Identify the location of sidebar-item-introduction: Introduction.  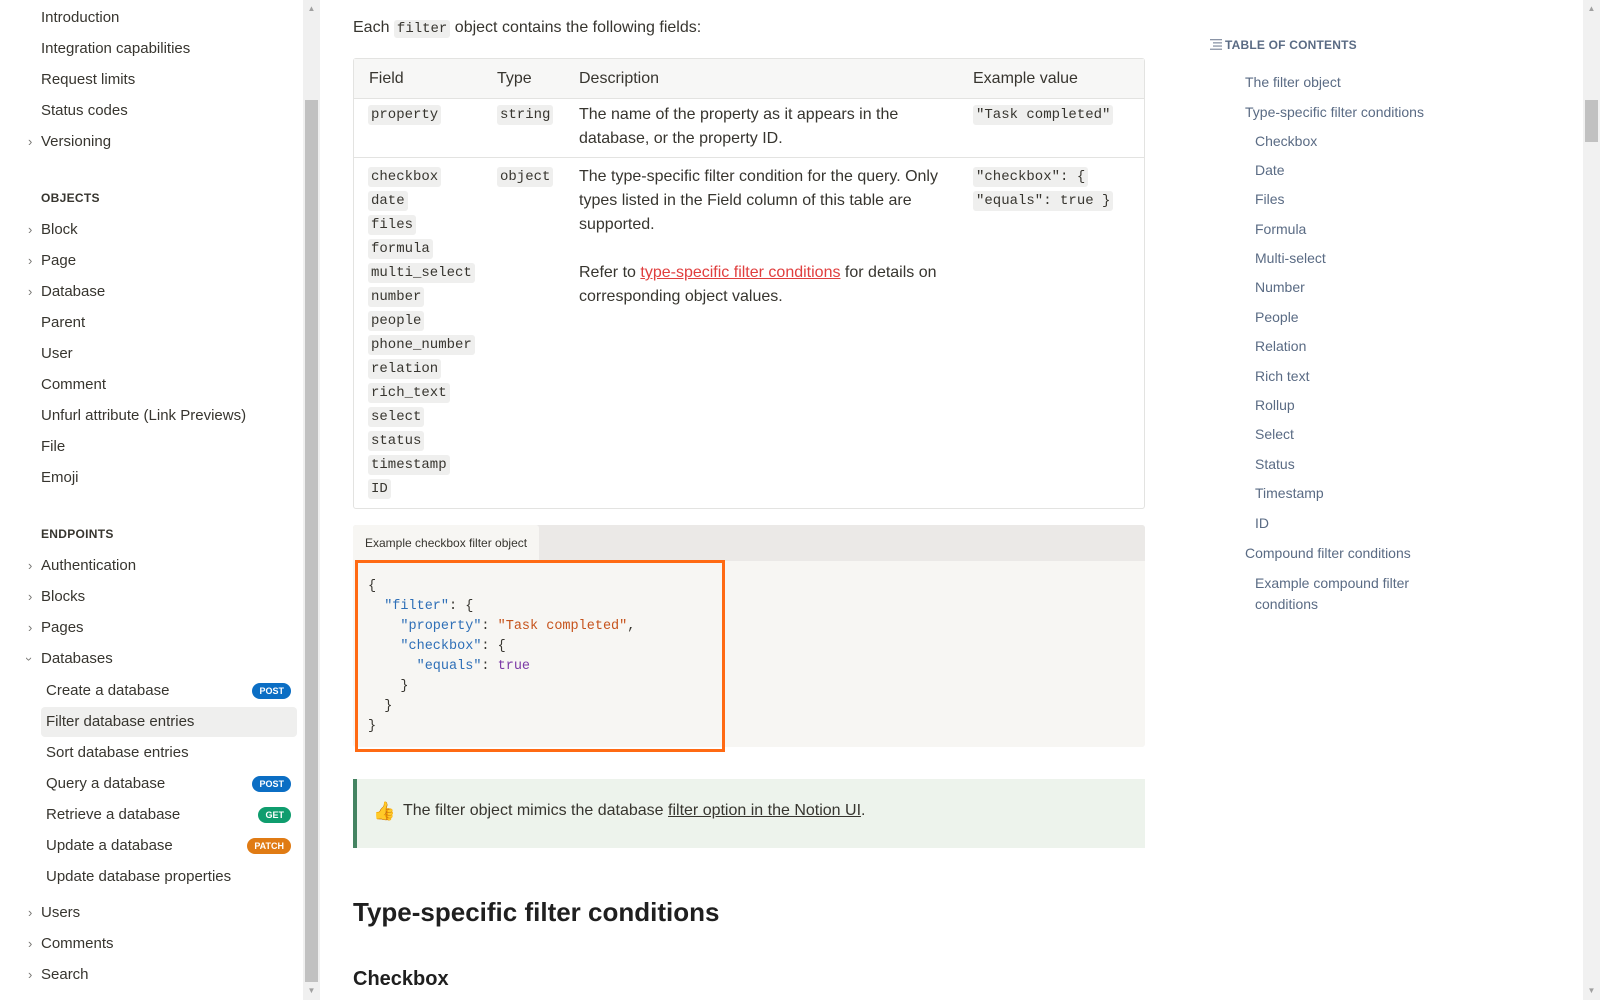
(80, 18).